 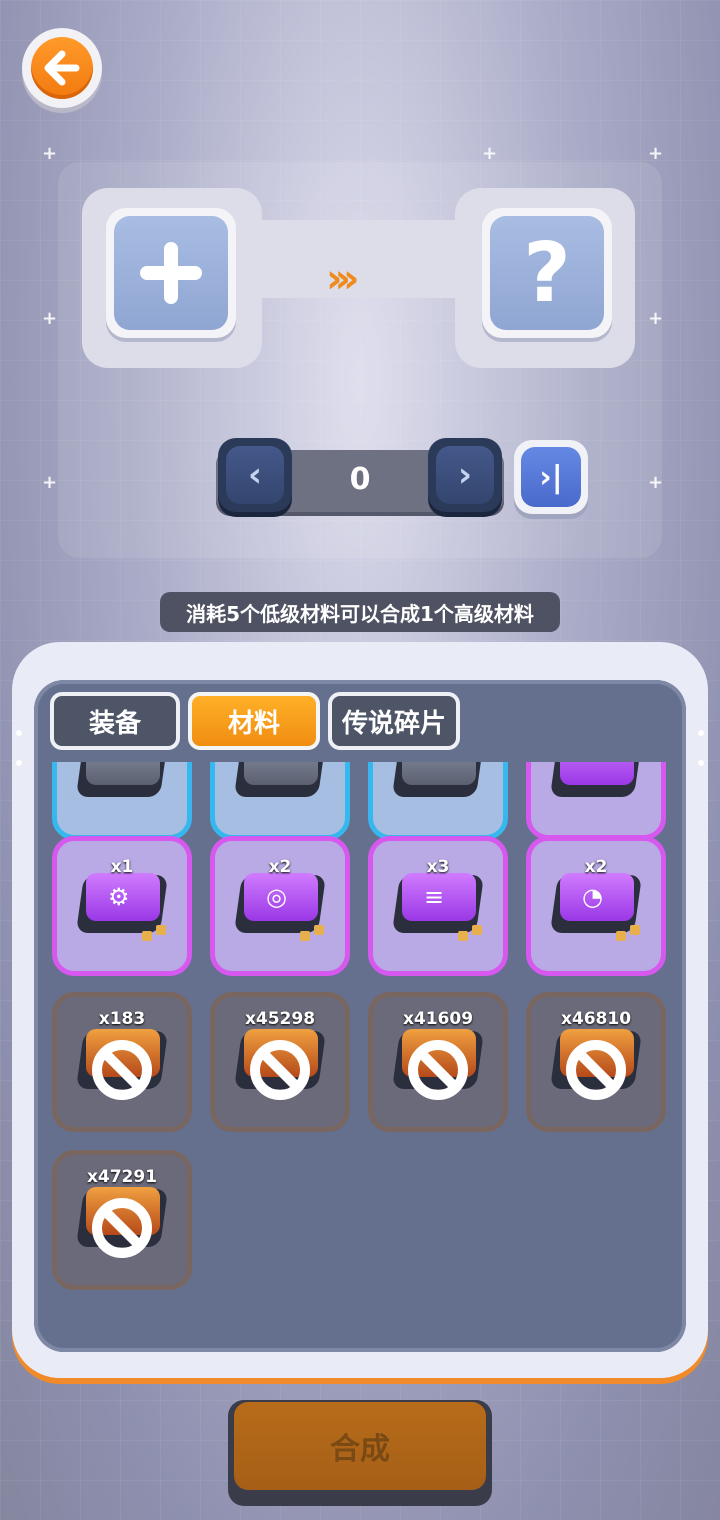 I want to click on target-icon: ◎, so click(x=276, y=897).